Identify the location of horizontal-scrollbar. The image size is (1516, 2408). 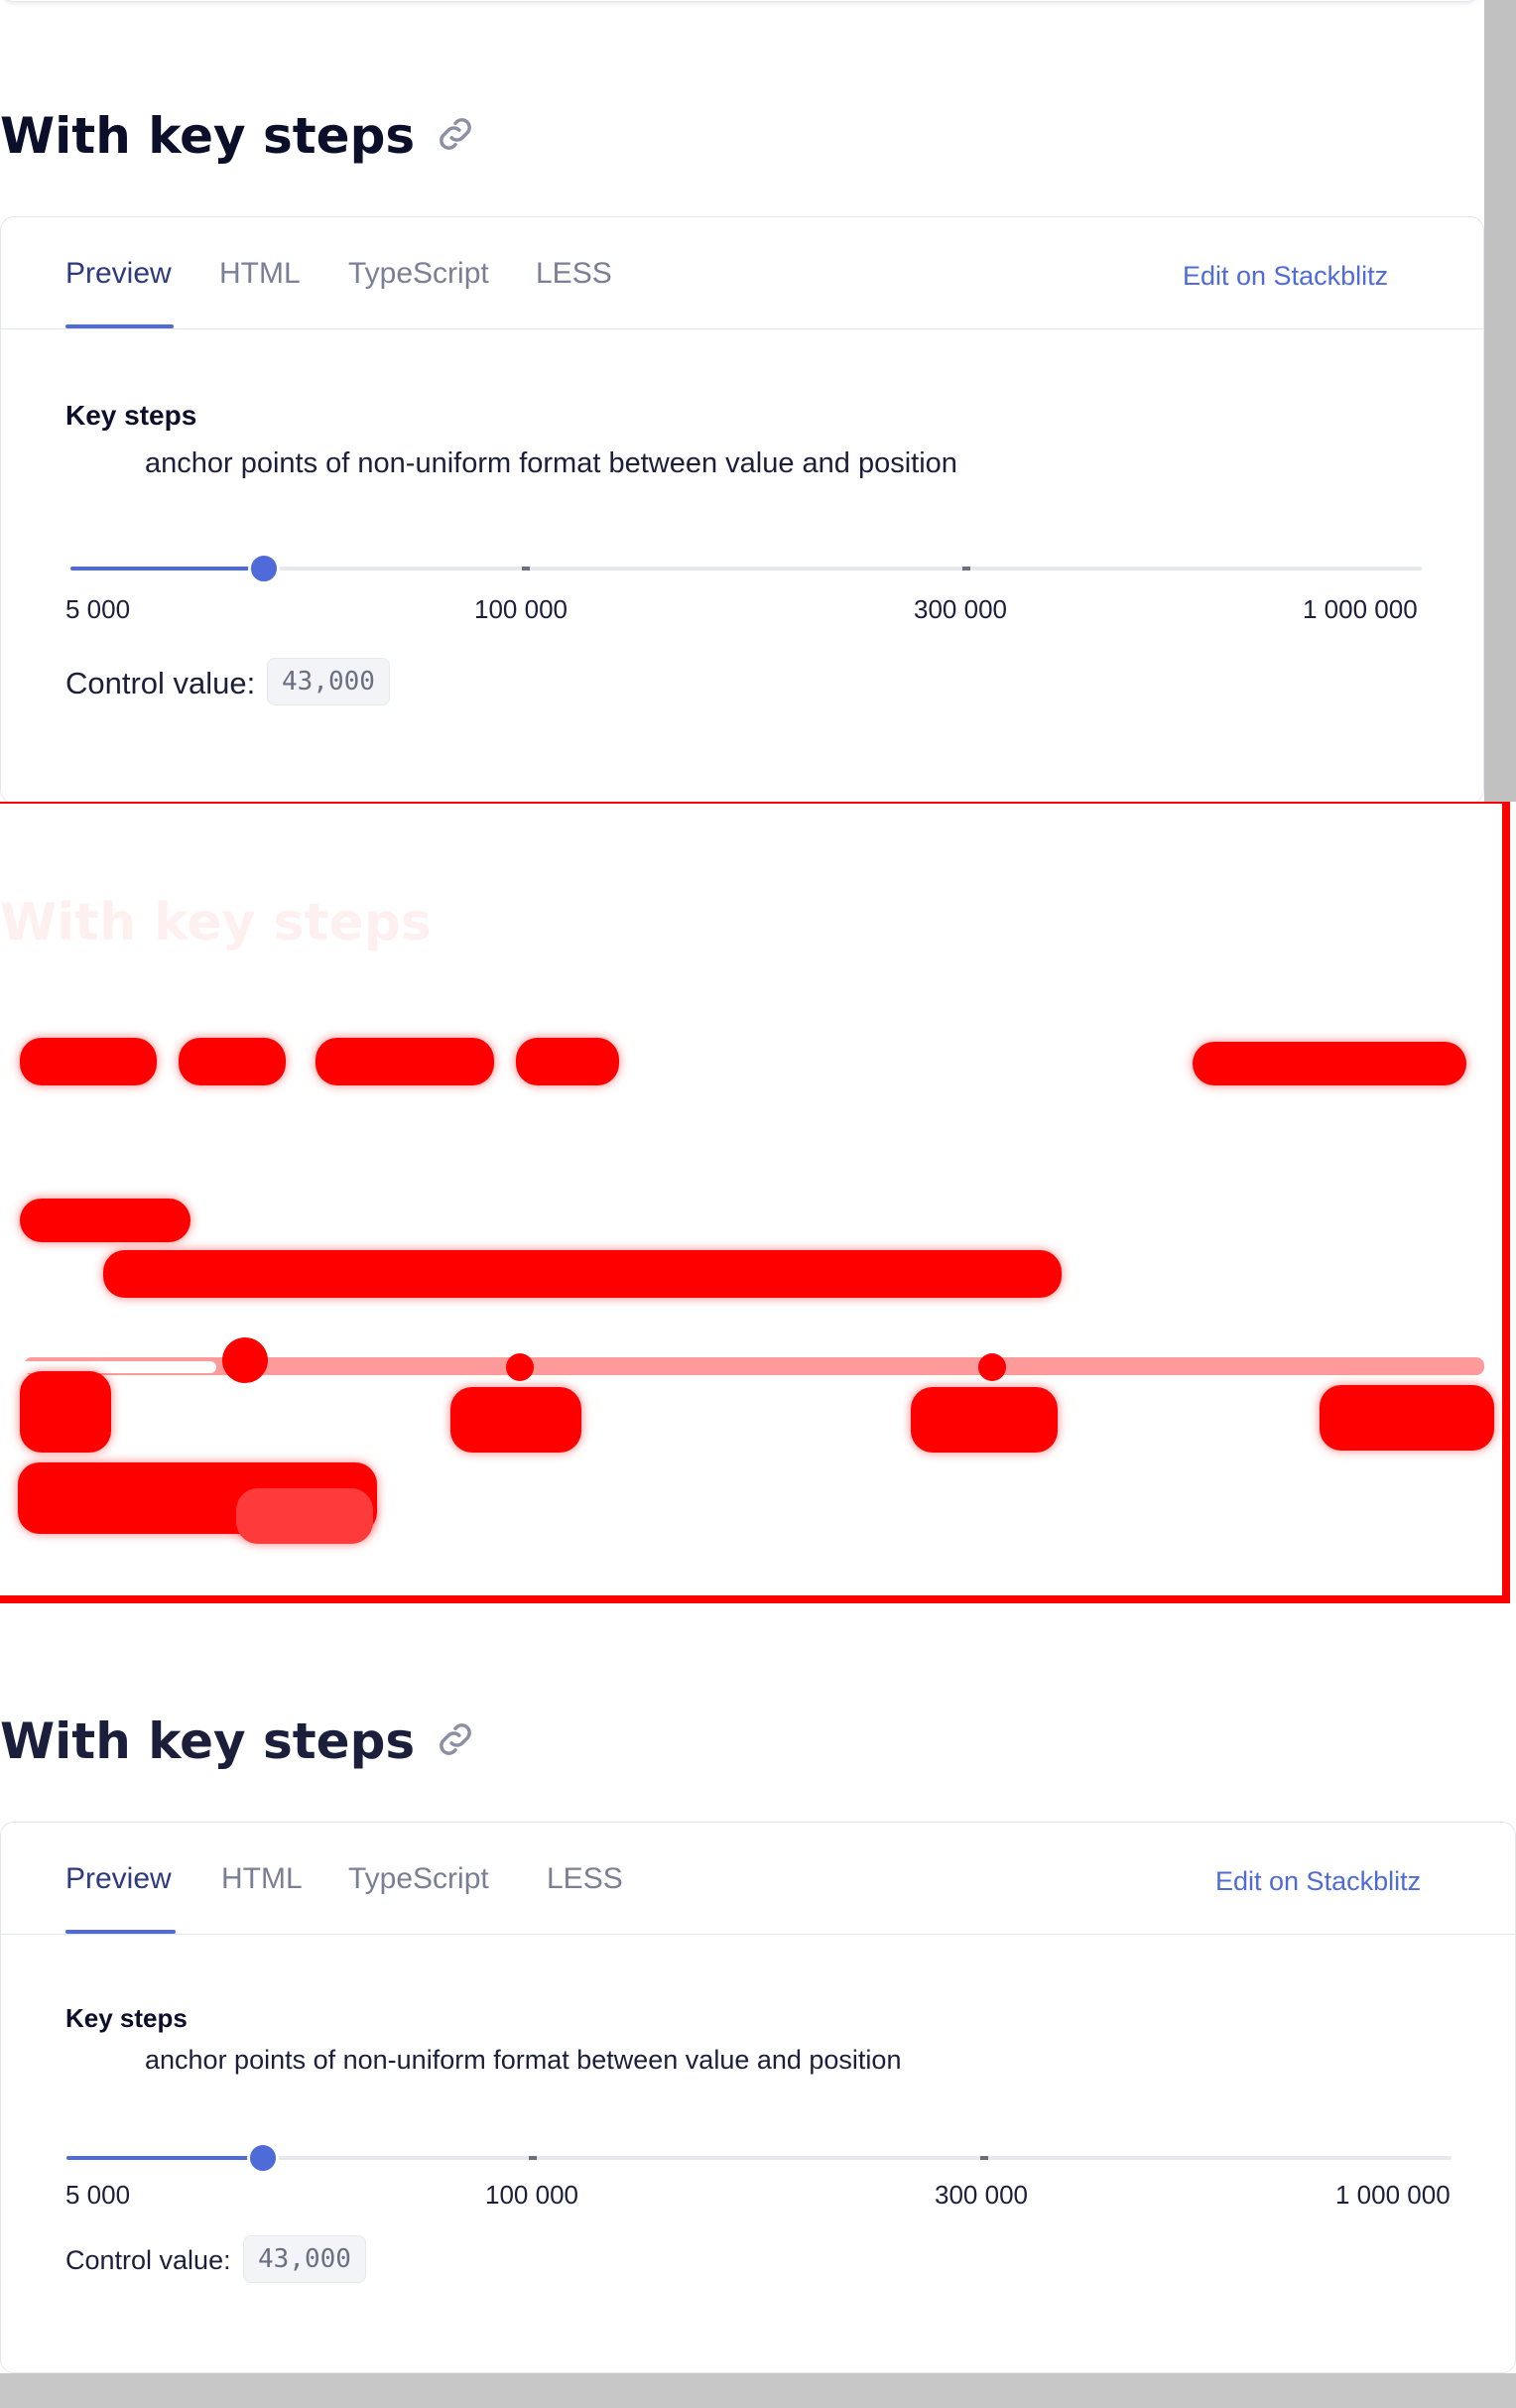
(758, 2390).